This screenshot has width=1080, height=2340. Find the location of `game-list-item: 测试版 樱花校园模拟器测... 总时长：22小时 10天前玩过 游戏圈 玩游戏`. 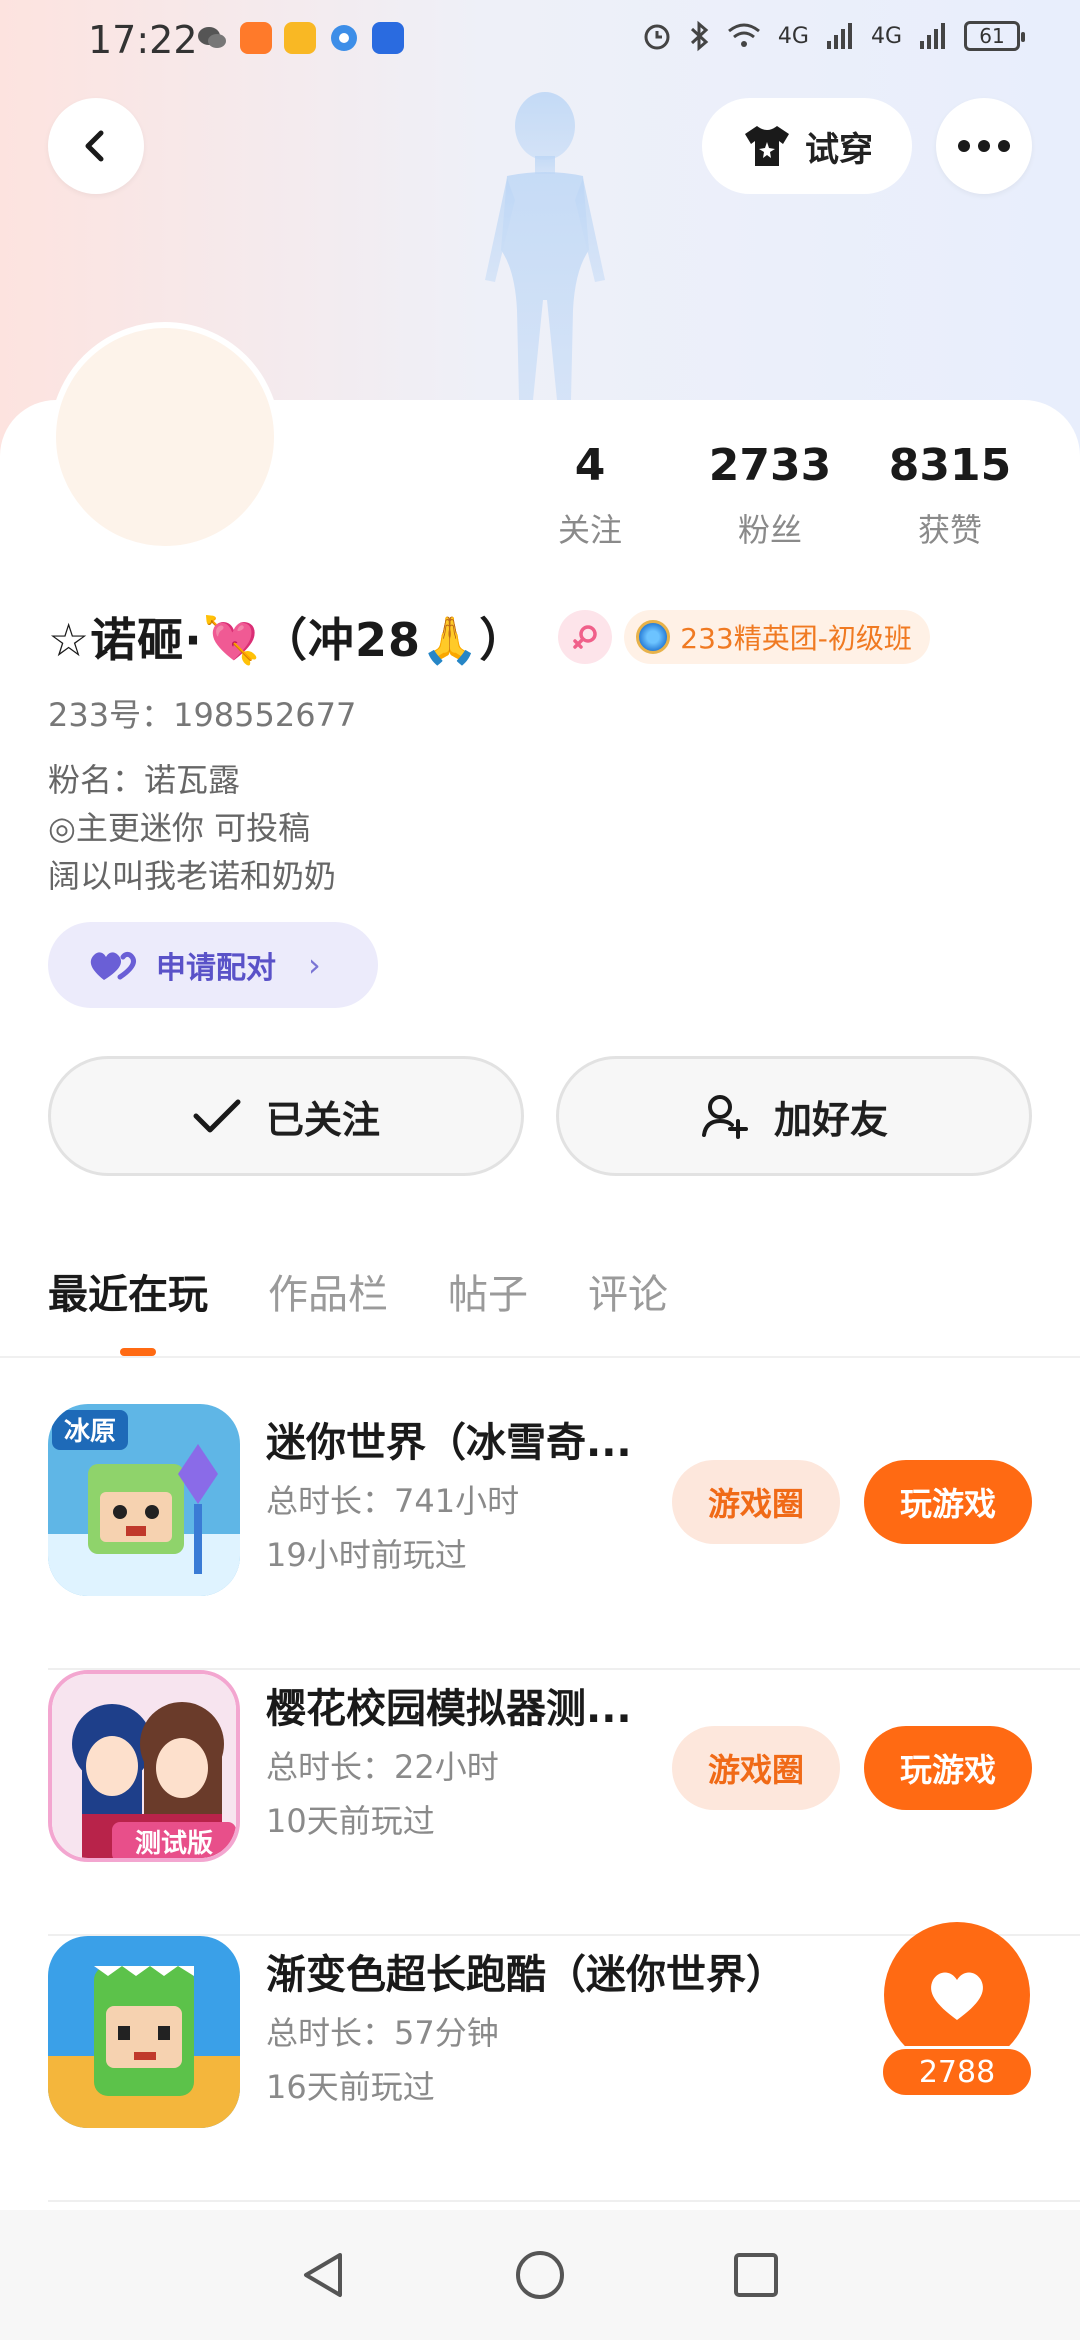

game-list-item: 测试版 樱花校园模拟器测... 总时长：22小时 10天前玩过 游戏圈 玩游戏 is located at coordinates (564, 1803).